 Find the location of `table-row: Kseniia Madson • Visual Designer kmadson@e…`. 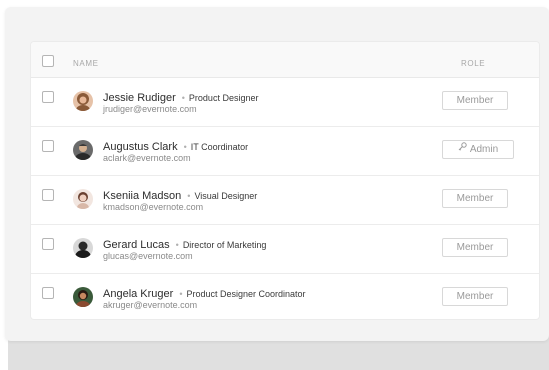

table-row: Kseniia Madson • Visual Designer kmadson@e… is located at coordinates (285, 200).